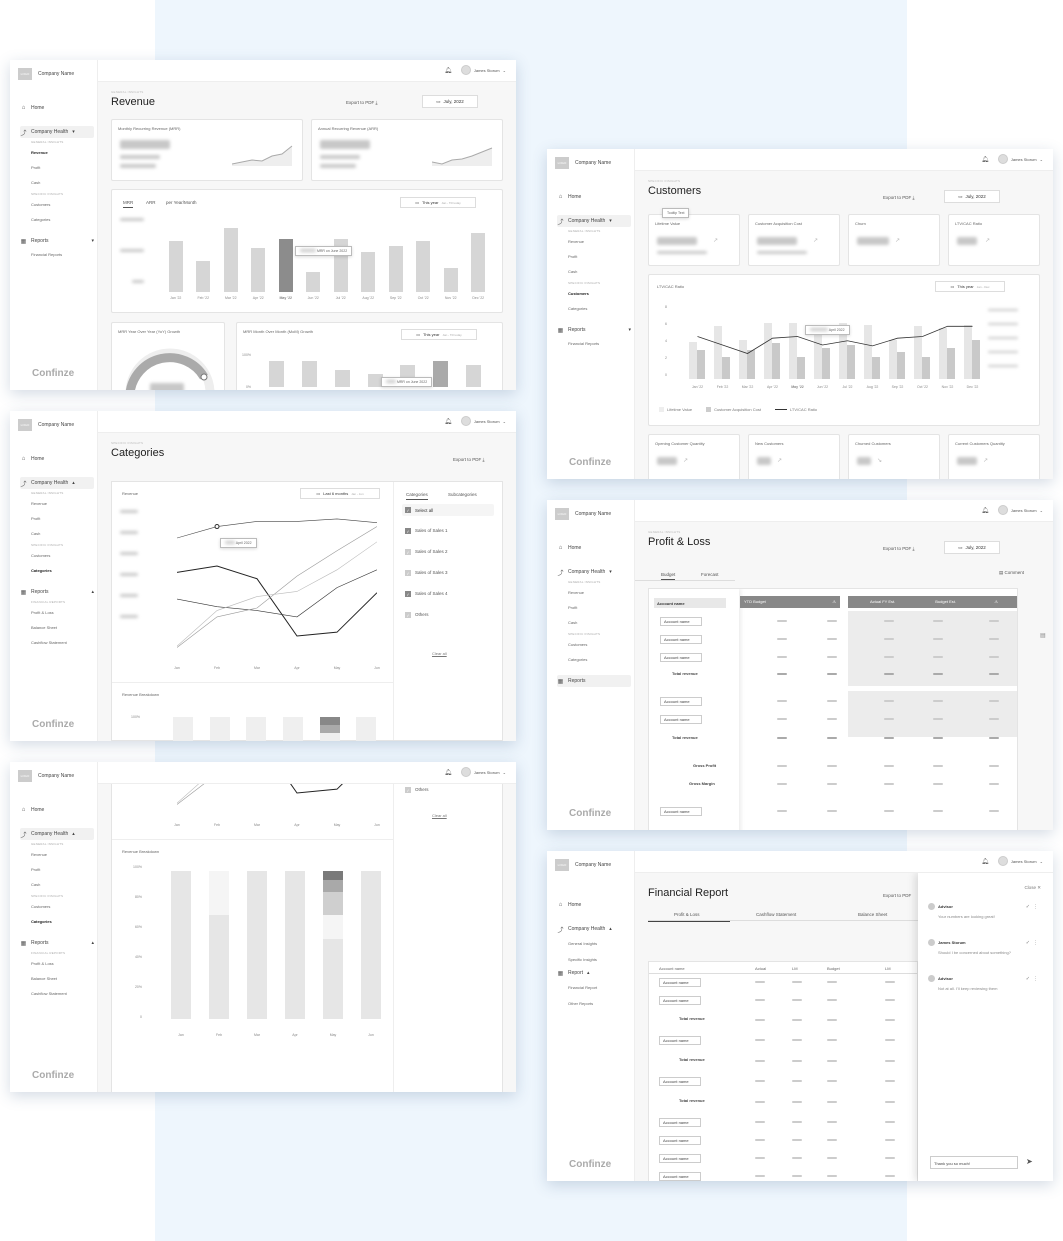 The image size is (1063, 1241). Describe the element at coordinates (594, 973) in the screenshot. I see `nav-report: ▦ Report ▴` at that location.